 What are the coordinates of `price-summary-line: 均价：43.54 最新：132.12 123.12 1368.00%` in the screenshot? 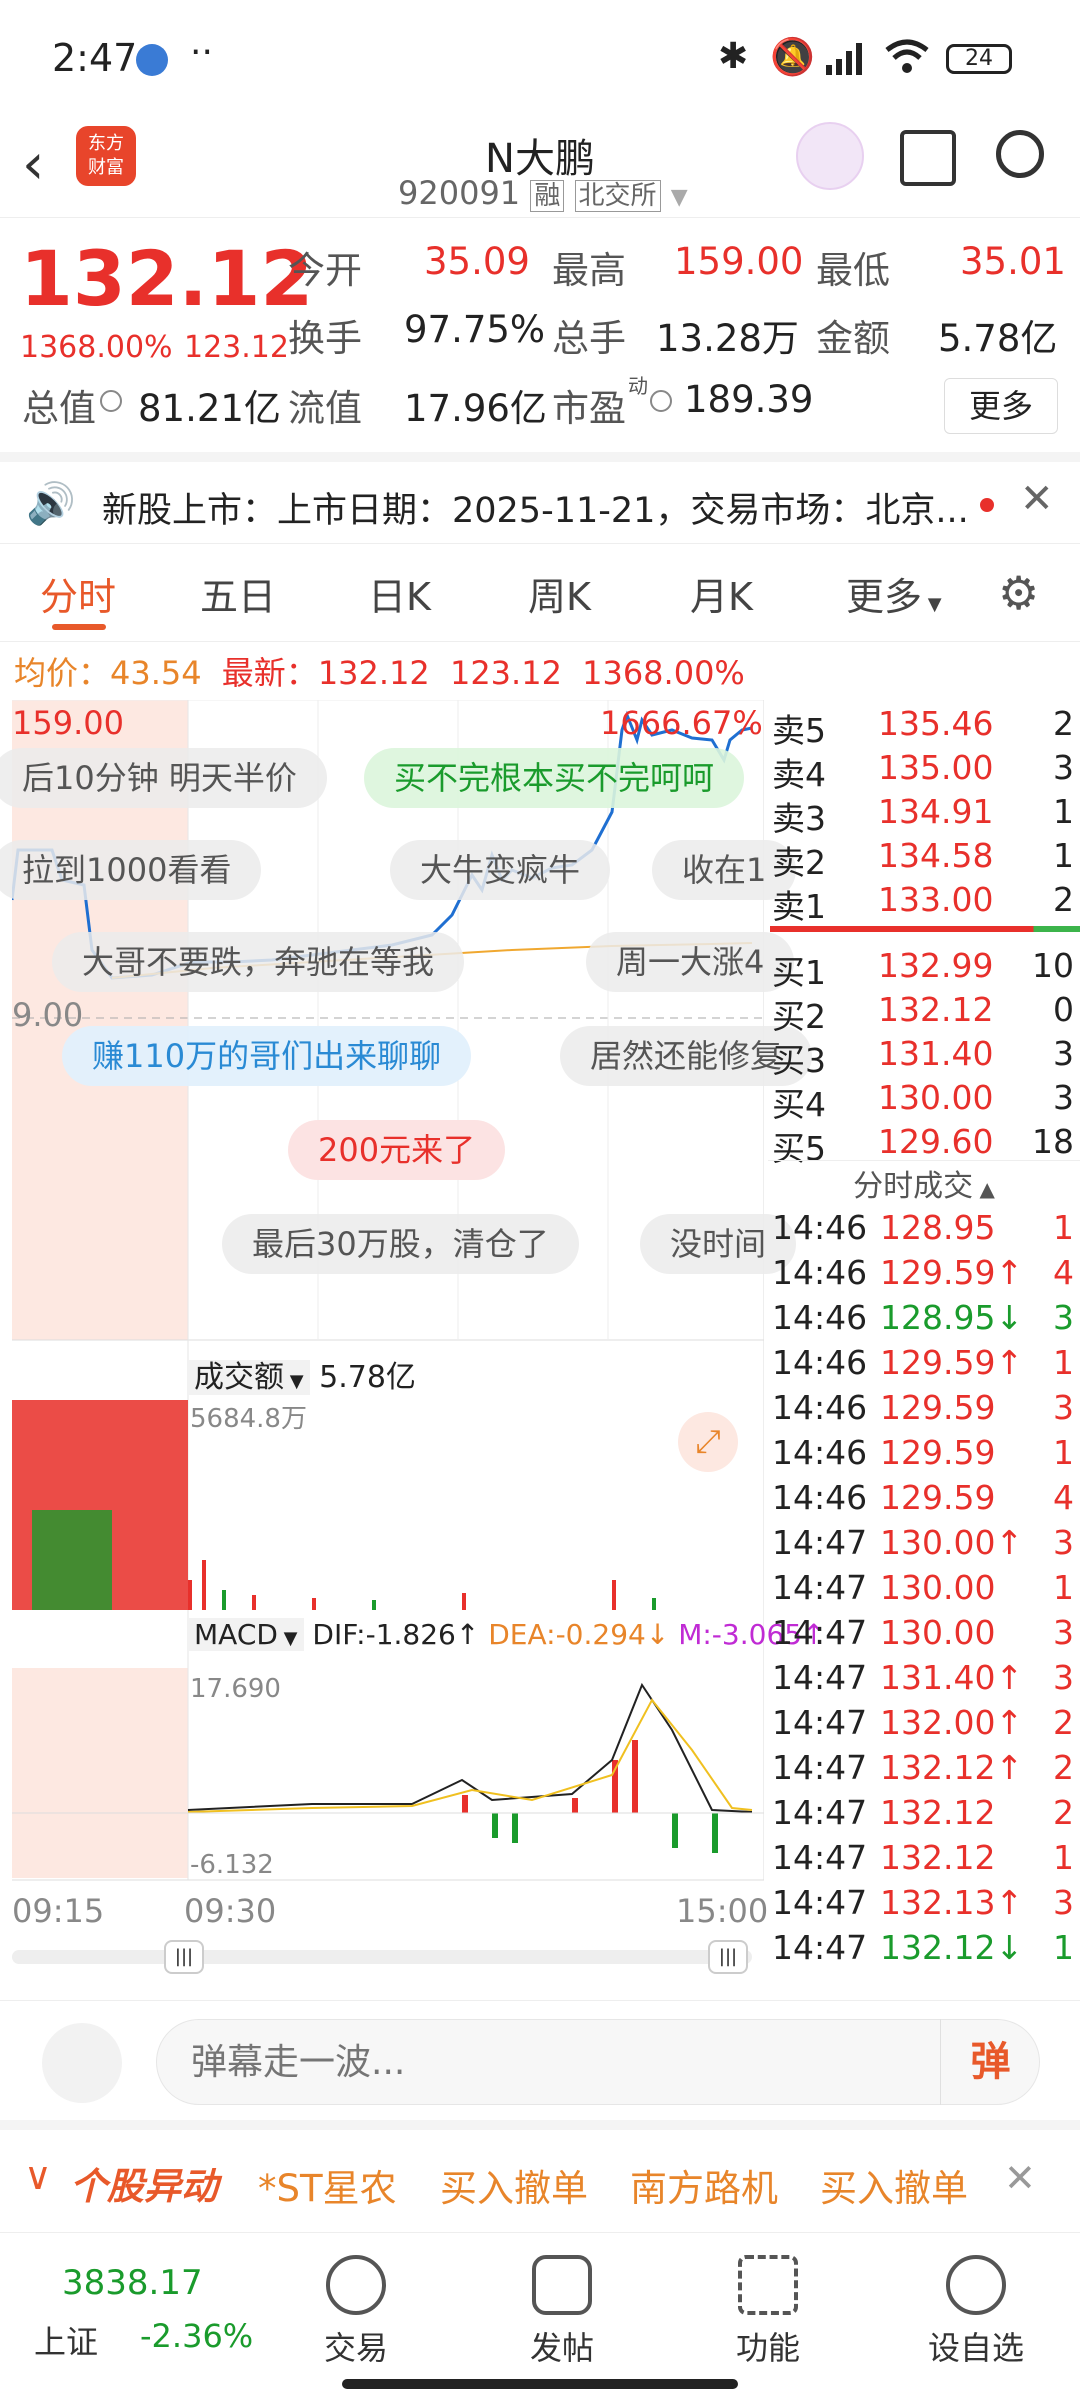 It's located at (379, 671).